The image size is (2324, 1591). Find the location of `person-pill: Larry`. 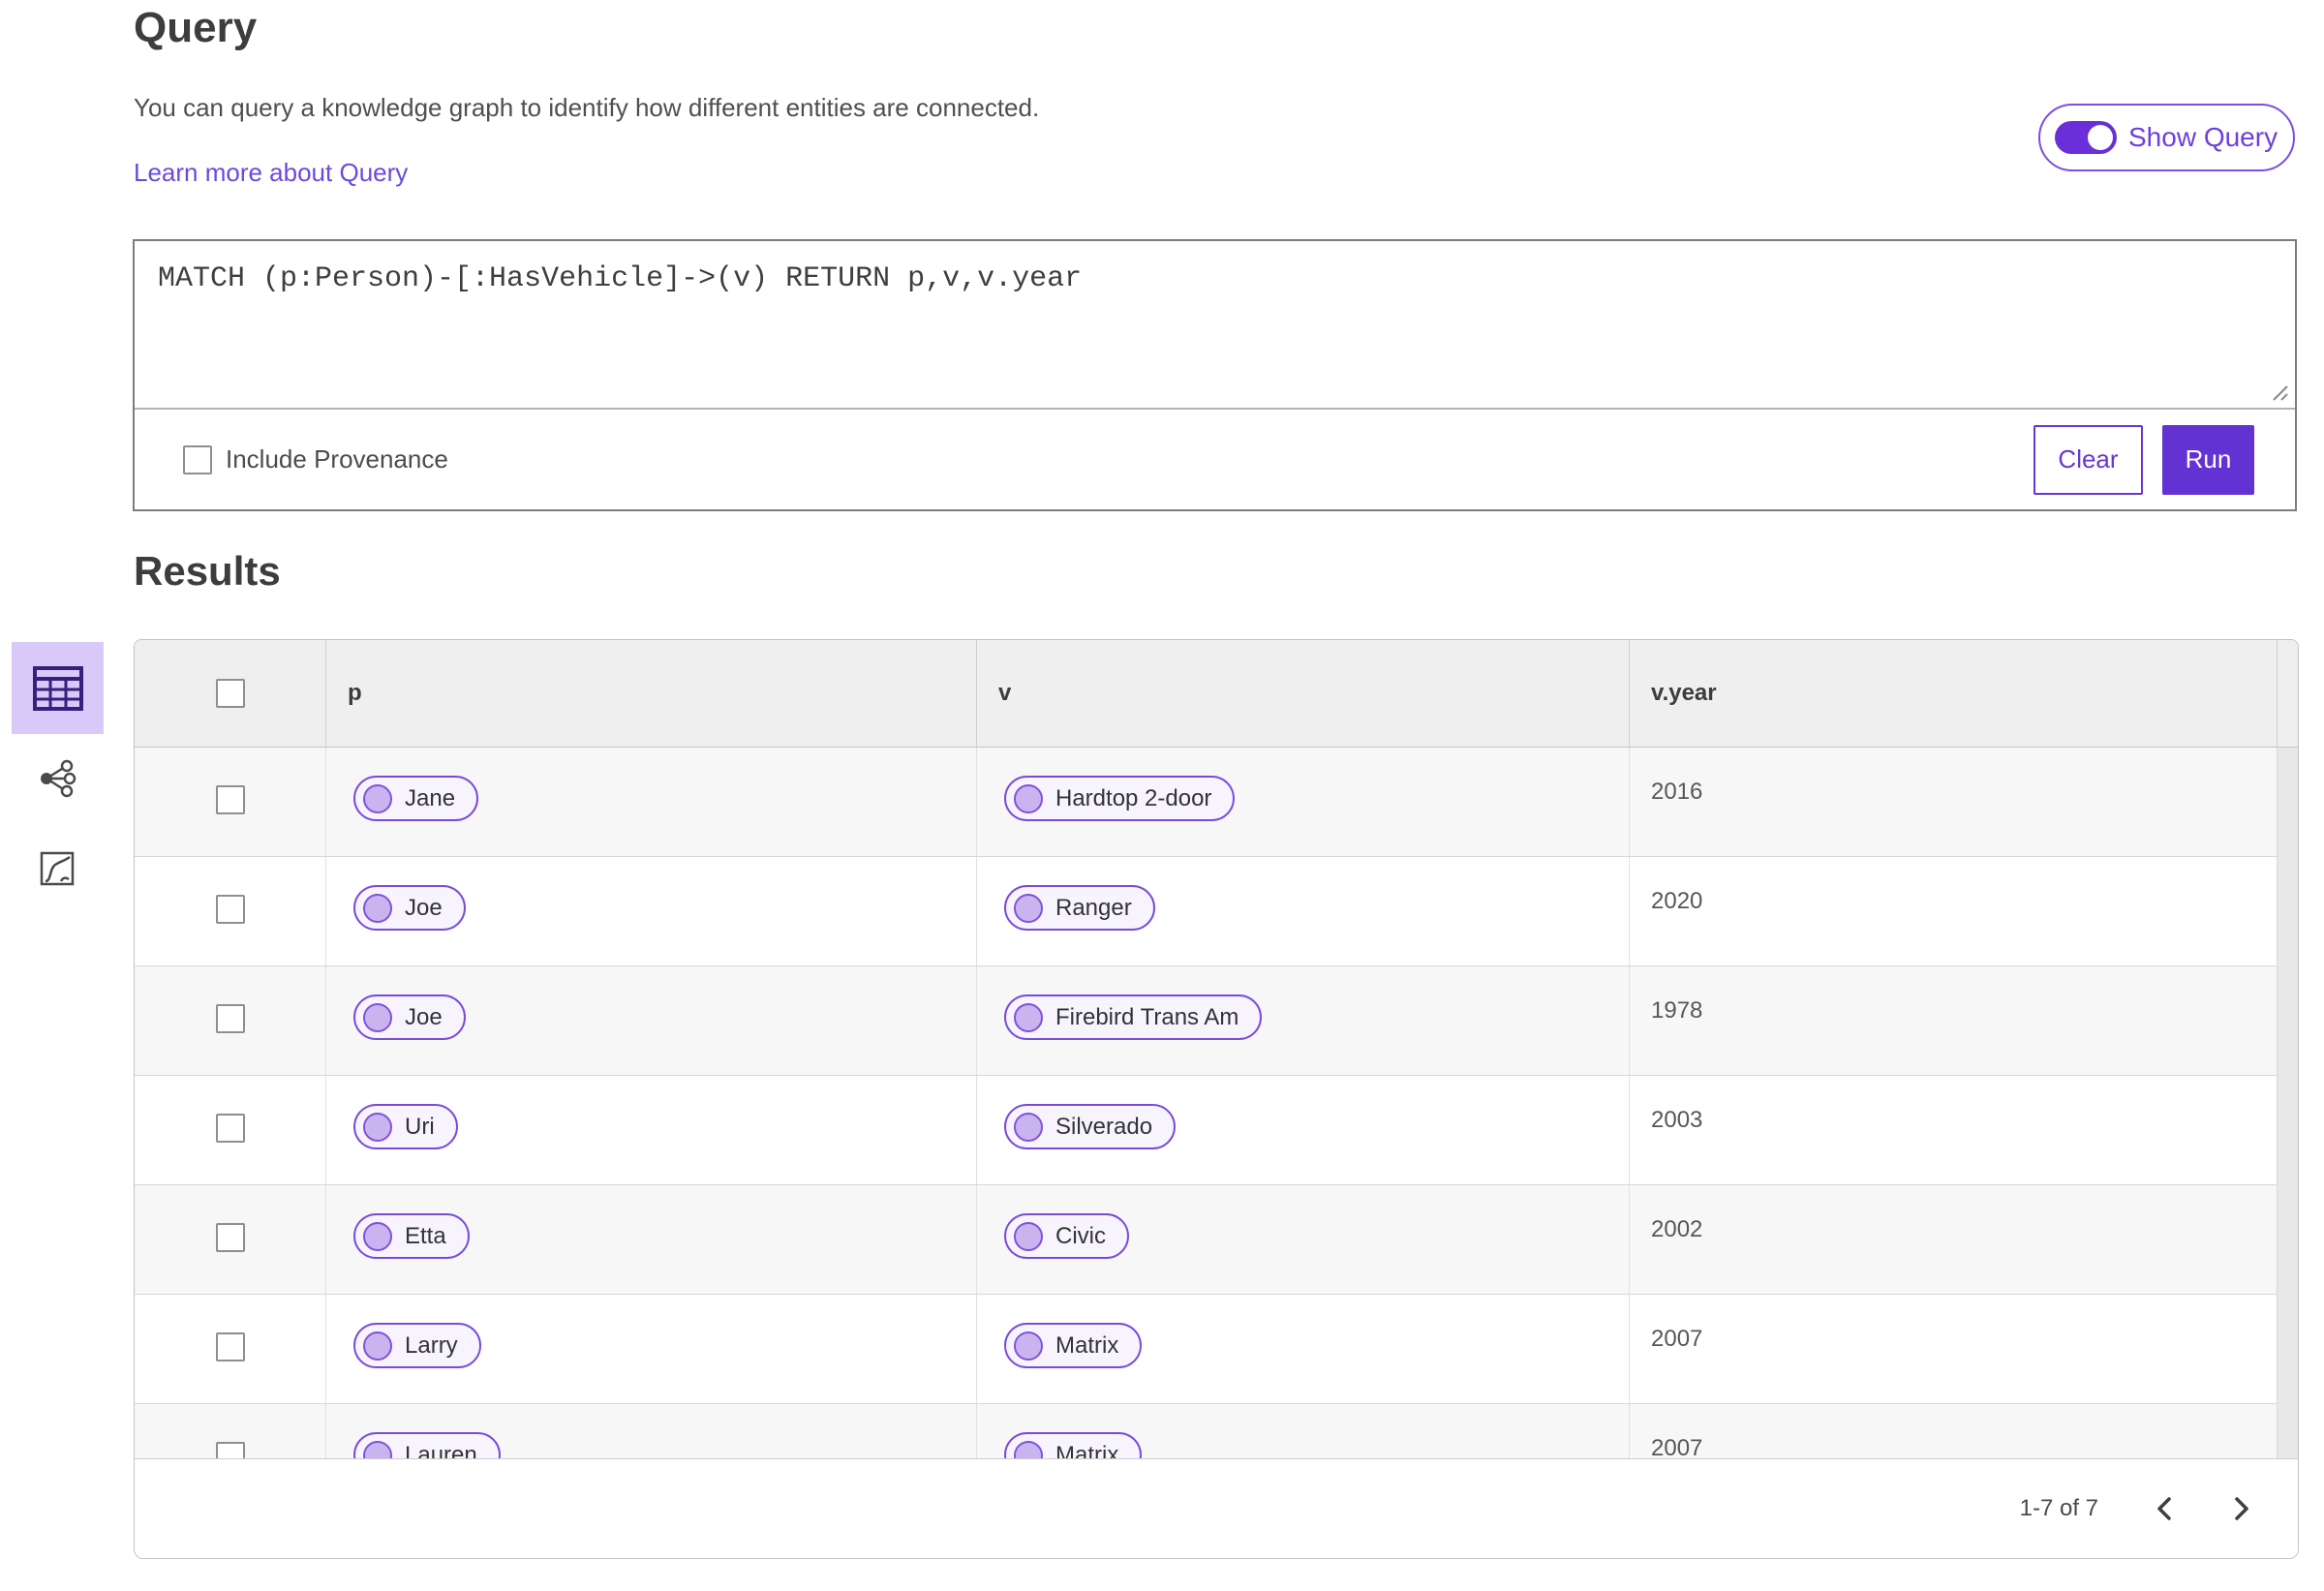

person-pill: Larry is located at coordinates (417, 1345).